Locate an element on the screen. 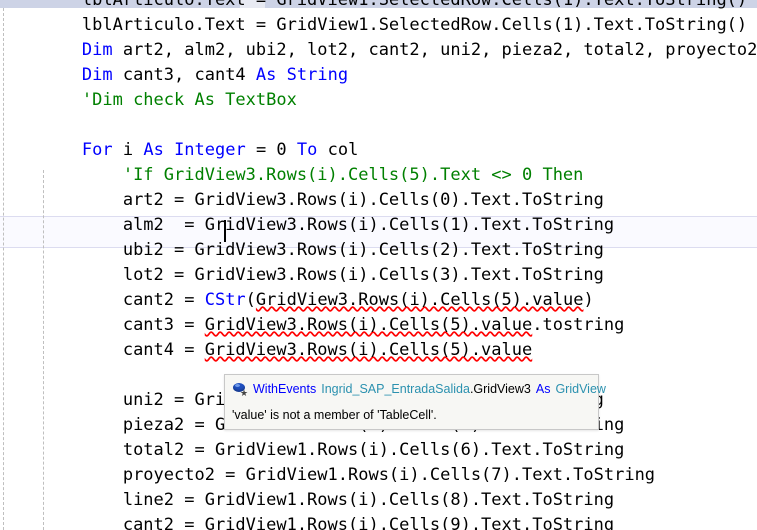 The height and width of the screenshot is (530, 757). text-caret is located at coordinates (225, 231).